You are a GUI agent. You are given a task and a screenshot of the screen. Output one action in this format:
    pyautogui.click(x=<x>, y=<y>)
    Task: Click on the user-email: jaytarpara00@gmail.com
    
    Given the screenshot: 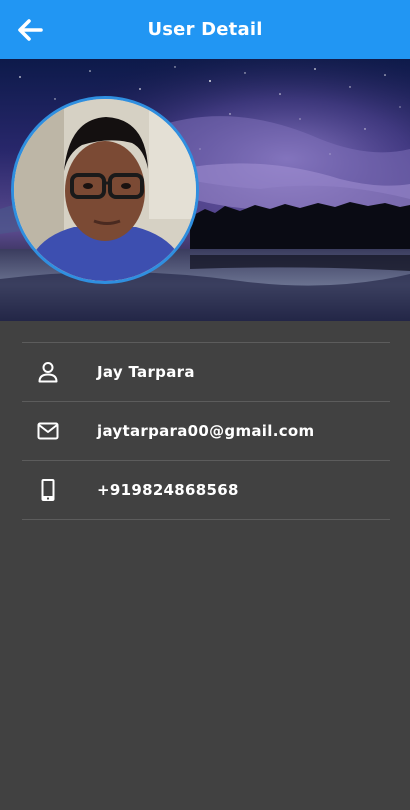 What is the action you would take?
    pyautogui.click(x=206, y=431)
    